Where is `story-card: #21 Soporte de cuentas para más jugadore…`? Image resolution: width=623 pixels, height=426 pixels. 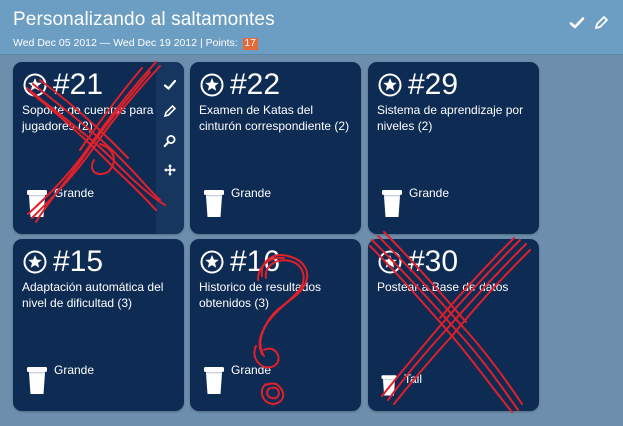 story-card: #21 Soporte de cuentas para más jugadore… is located at coordinates (98, 148).